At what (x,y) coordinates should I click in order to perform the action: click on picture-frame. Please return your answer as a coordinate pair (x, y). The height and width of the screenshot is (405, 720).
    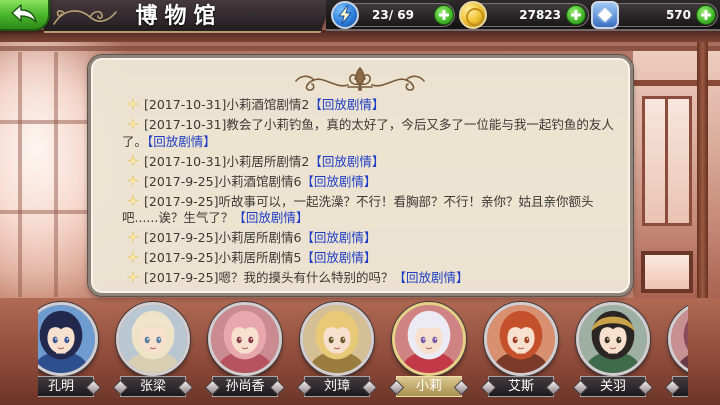
    Looking at the image, I should click on (667, 272).